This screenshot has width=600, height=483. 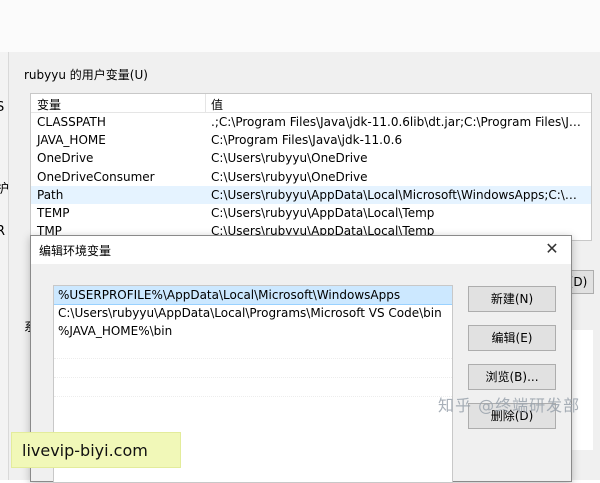 What do you see at coordinates (3, 231) in the screenshot?
I see `left-edge-glyph: R` at bounding box center [3, 231].